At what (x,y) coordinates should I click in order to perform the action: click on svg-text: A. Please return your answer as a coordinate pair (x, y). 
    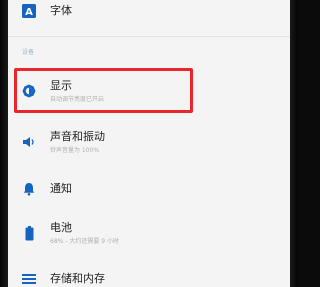
    Looking at the image, I should click on (29, 12).